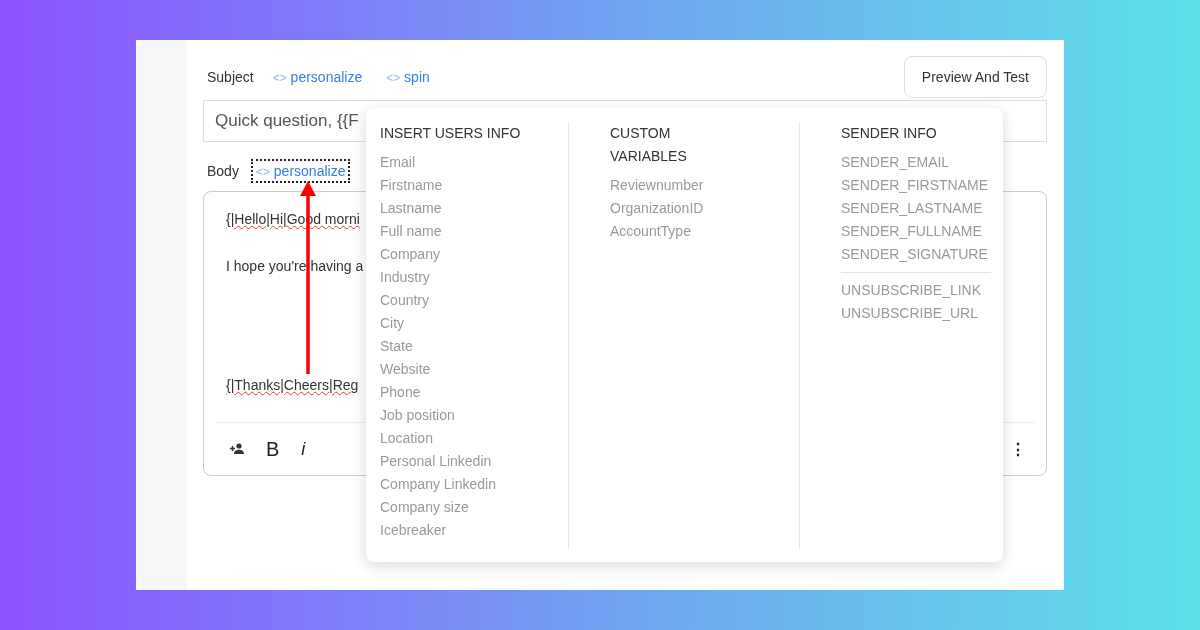 The width and height of the screenshot is (1200, 630). Describe the element at coordinates (303, 449) in the screenshot. I see `italic-button: i` at that location.